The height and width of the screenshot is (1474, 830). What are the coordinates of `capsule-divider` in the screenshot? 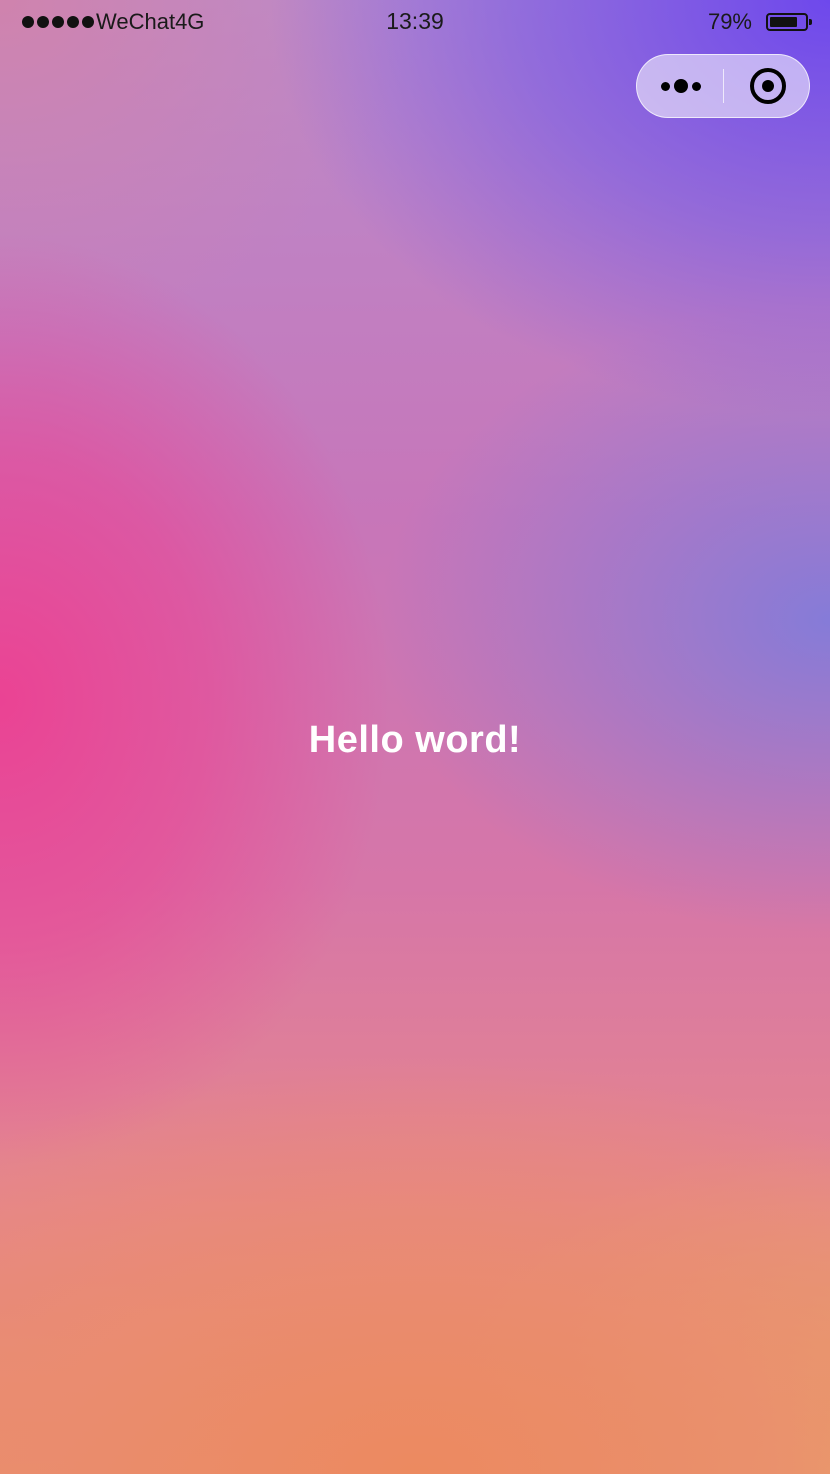 It's located at (723, 86).